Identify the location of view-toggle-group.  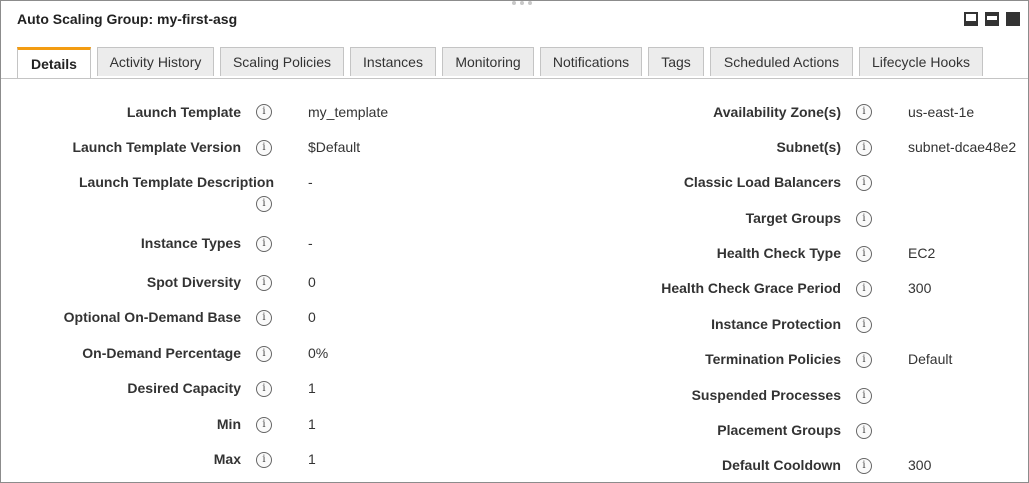
(992, 19).